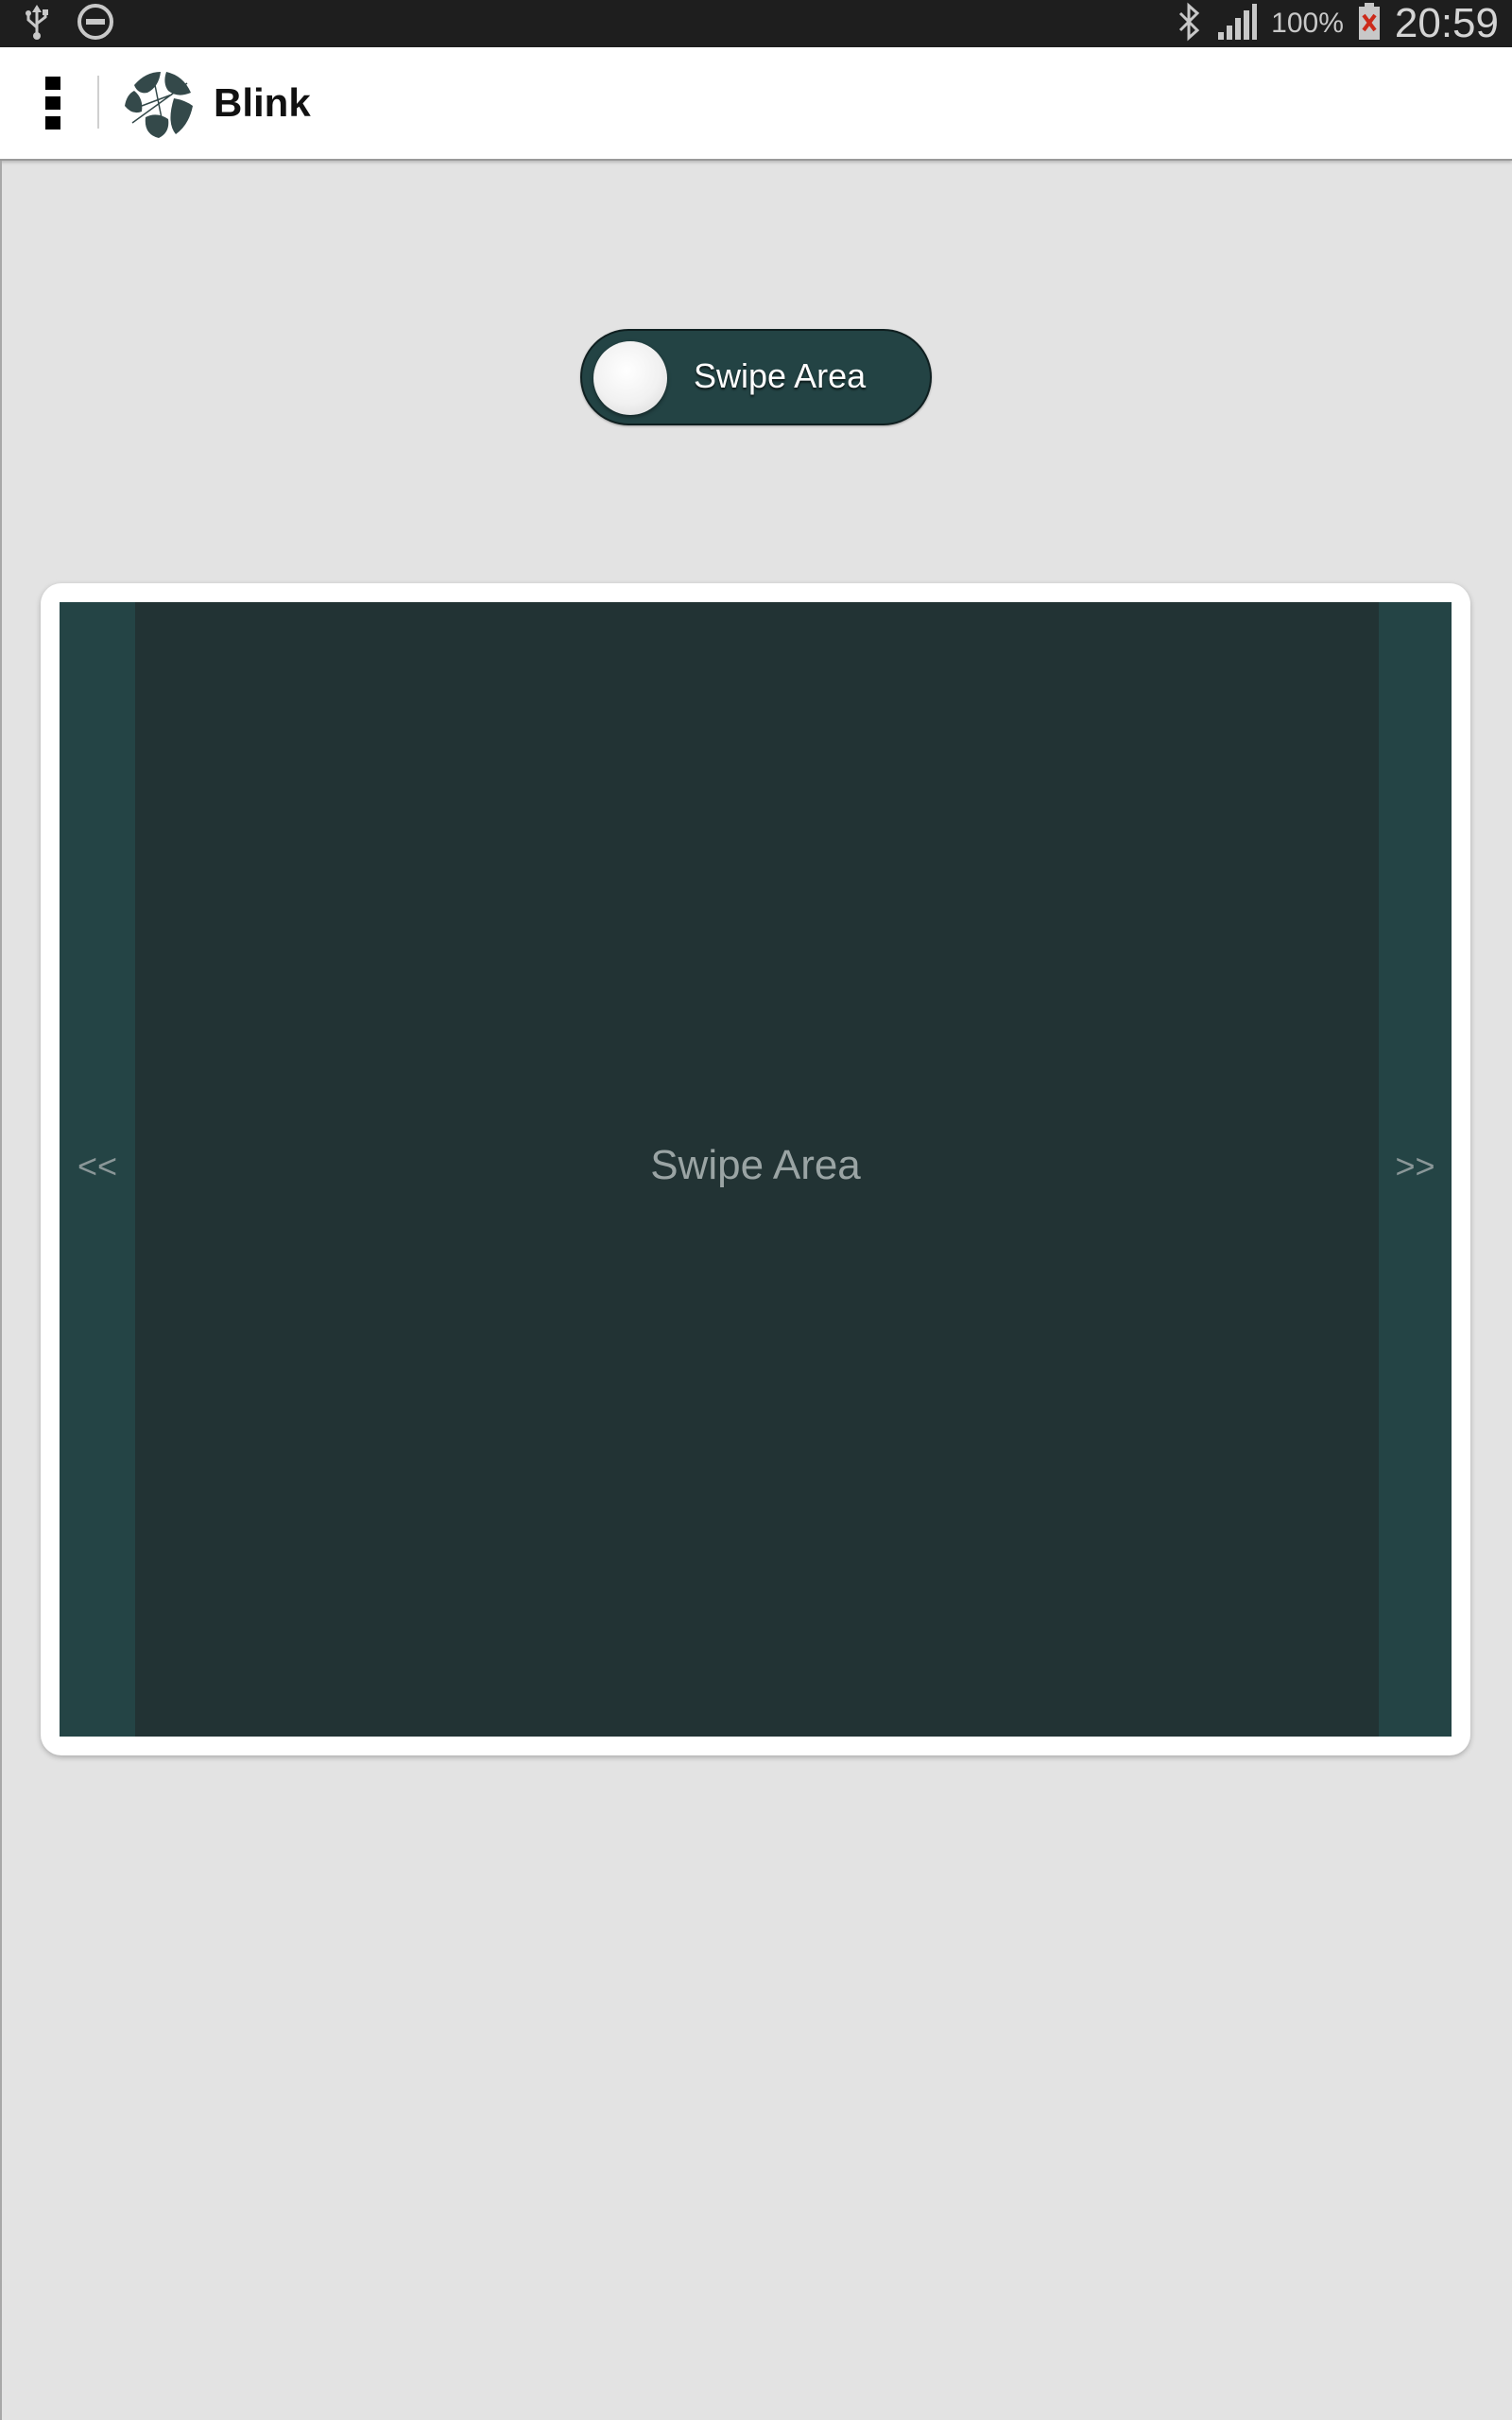 This screenshot has height=2420, width=1512. I want to click on bluetooth-icon, so click(1189, 24).